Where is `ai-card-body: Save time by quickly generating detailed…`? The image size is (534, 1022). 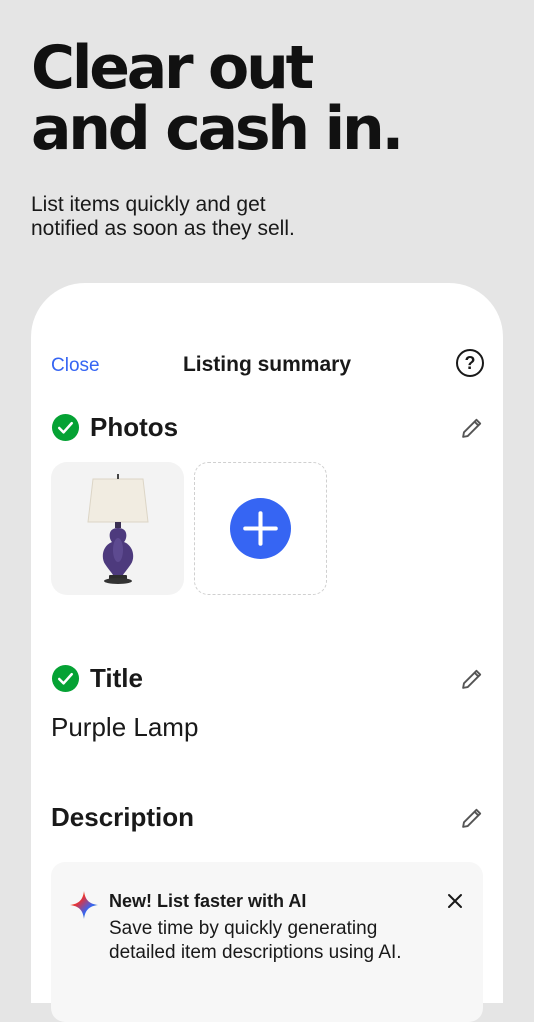 ai-card-body: Save time by quickly generating detailed… is located at coordinates (255, 940).